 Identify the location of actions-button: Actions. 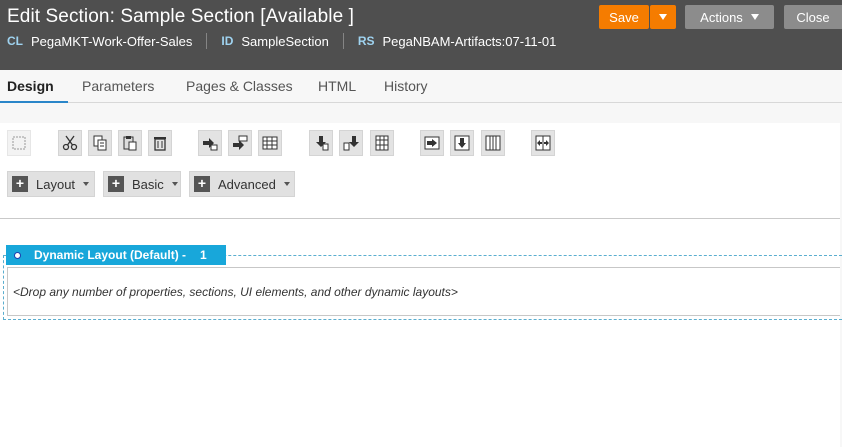
(729, 17).